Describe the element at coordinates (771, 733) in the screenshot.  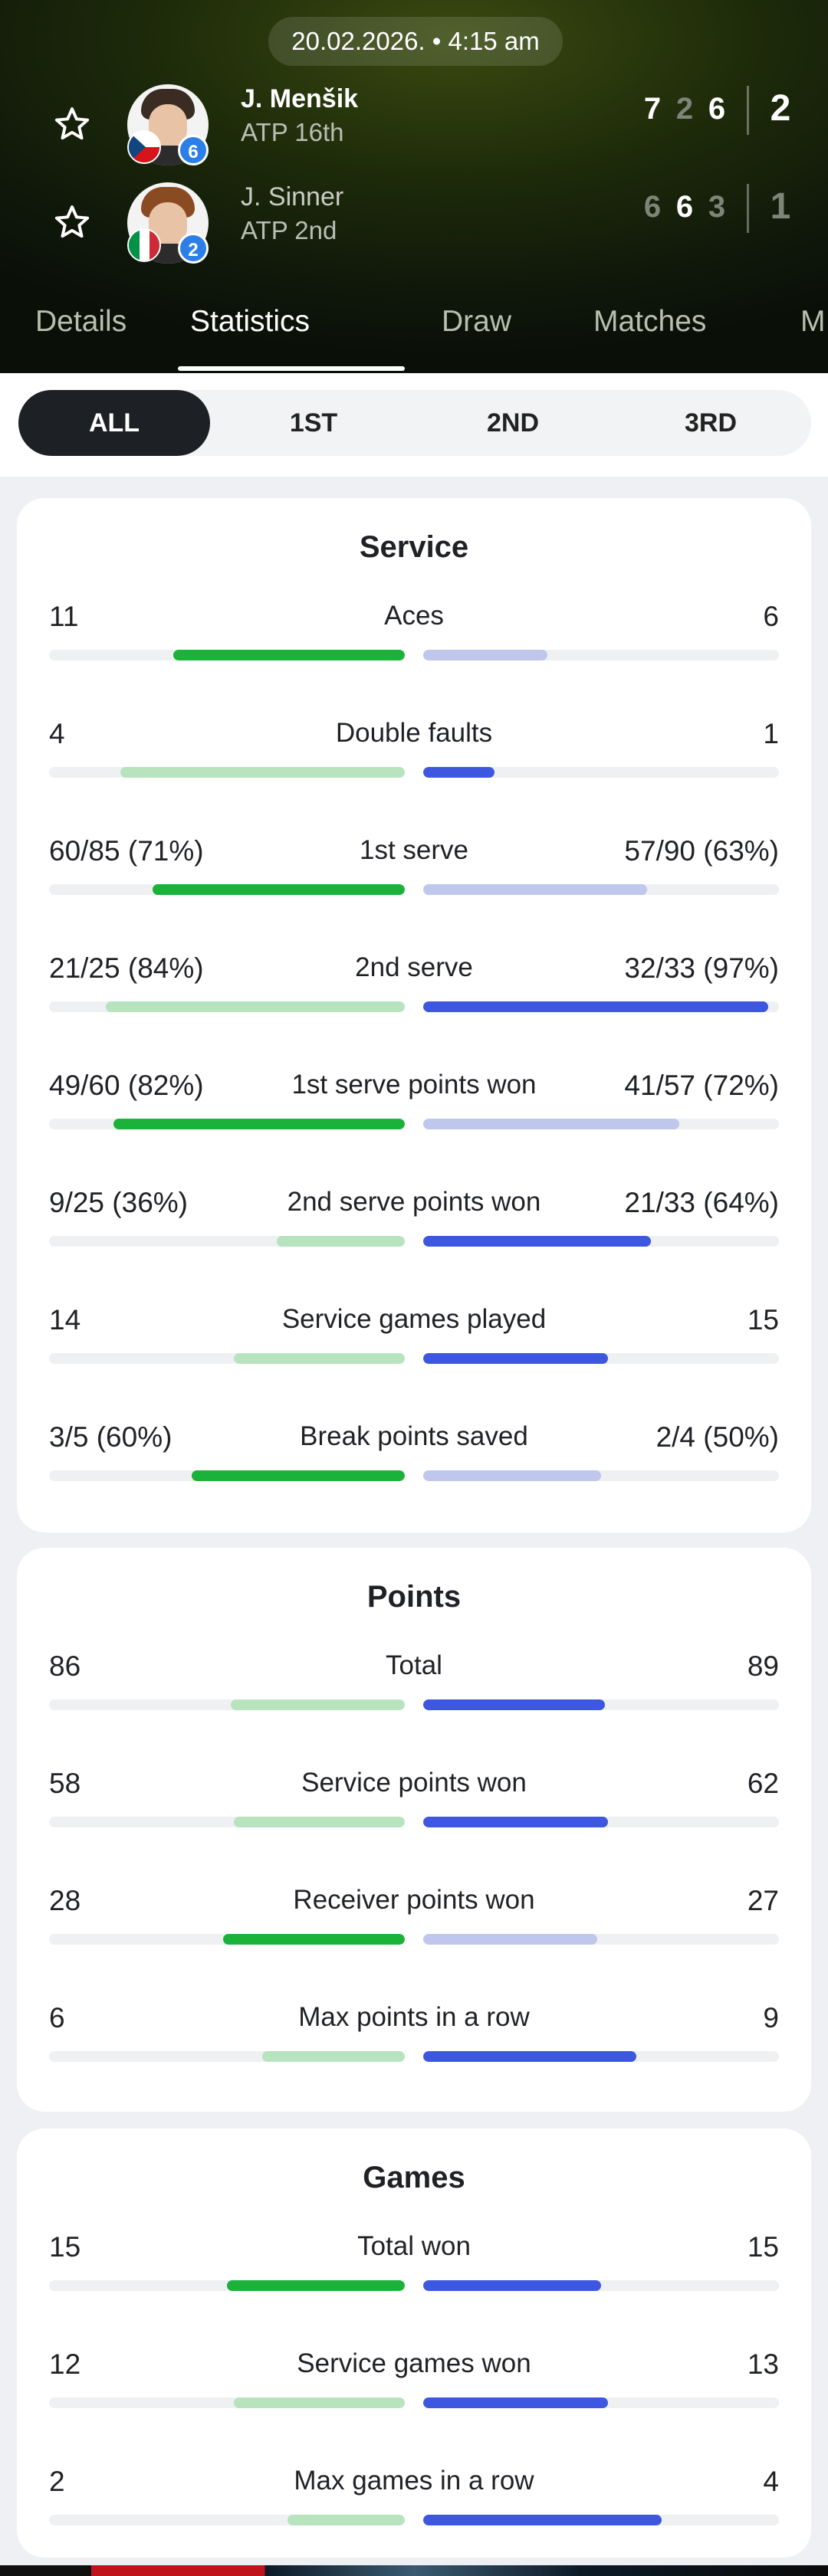
I see `stat-right-value: 1` at that location.